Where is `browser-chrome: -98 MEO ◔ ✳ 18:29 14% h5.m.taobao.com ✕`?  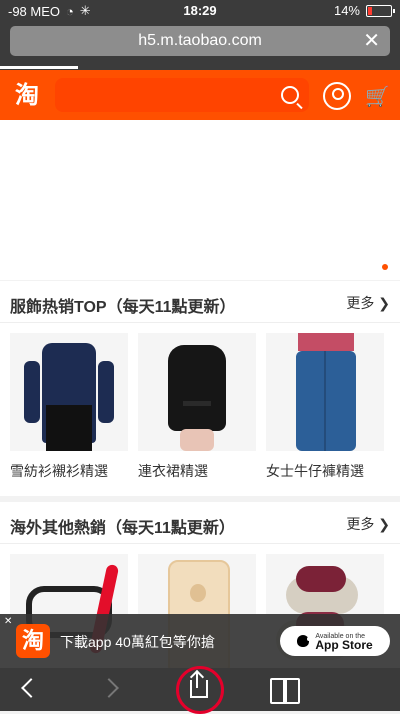
browser-chrome: -98 MEO ◔ ✳ 18:29 14% h5.m.taobao.com ✕ is located at coordinates (200, 35).